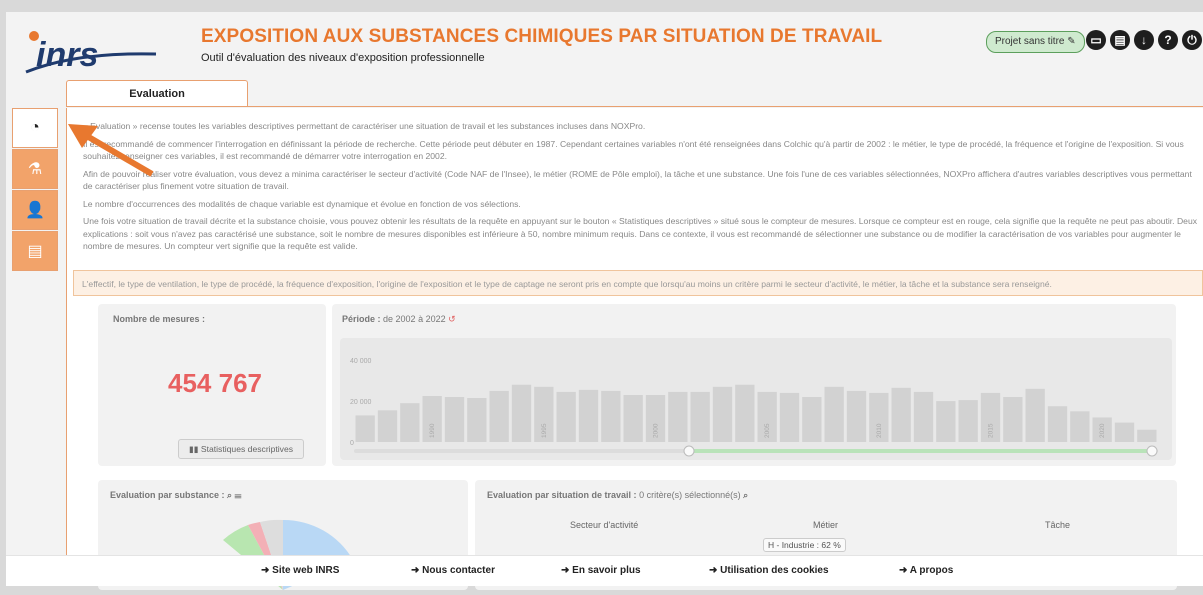  What do you see at coordinates (452, 319) in the screenshot?
I see `reset-icon: ↺` at bounding box center [452, 319].